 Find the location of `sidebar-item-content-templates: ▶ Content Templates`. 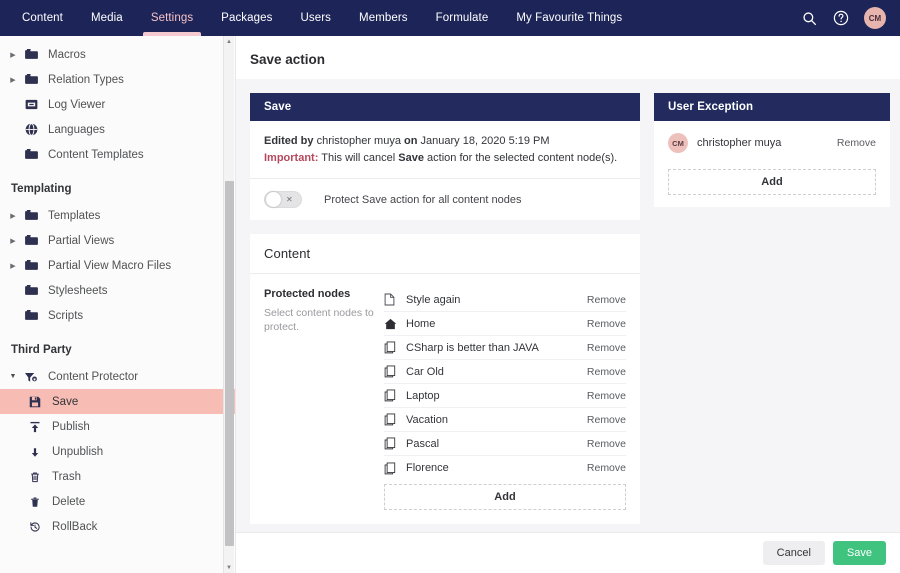

sidebar-item-content-templates: ▶ Content Templates is located at coordinates (117, 154).